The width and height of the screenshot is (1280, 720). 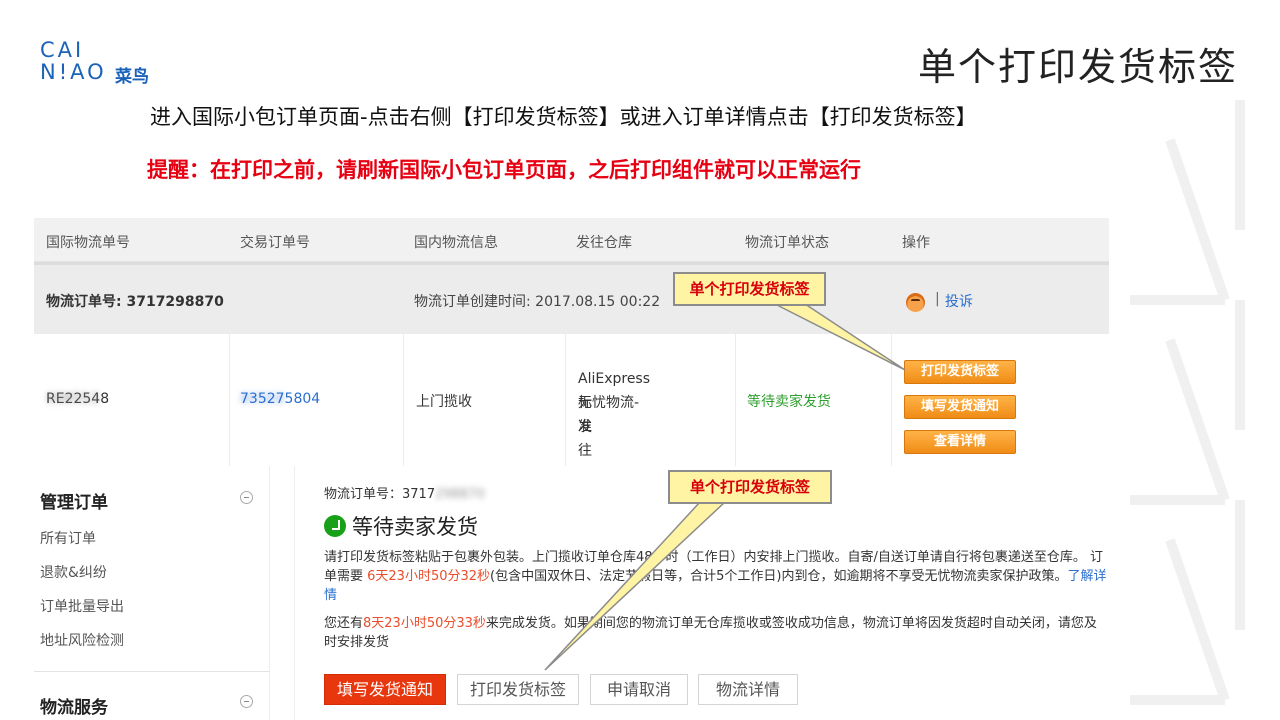 I want to click on cell-status: 等待卖家发货, so click(x=814, y=400).